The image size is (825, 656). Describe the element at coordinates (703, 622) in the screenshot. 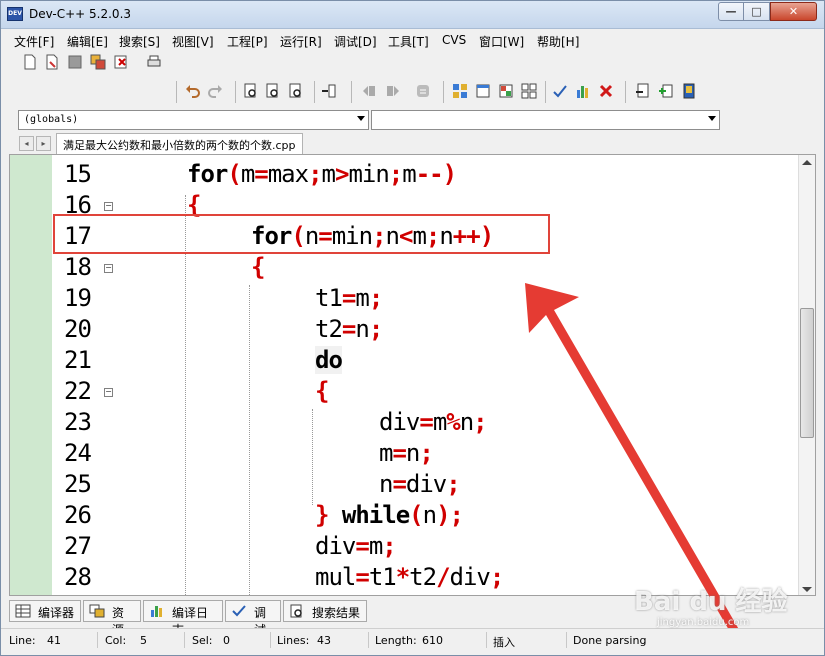

I see `watermark-url: jingyan.baidu.com` at that location.